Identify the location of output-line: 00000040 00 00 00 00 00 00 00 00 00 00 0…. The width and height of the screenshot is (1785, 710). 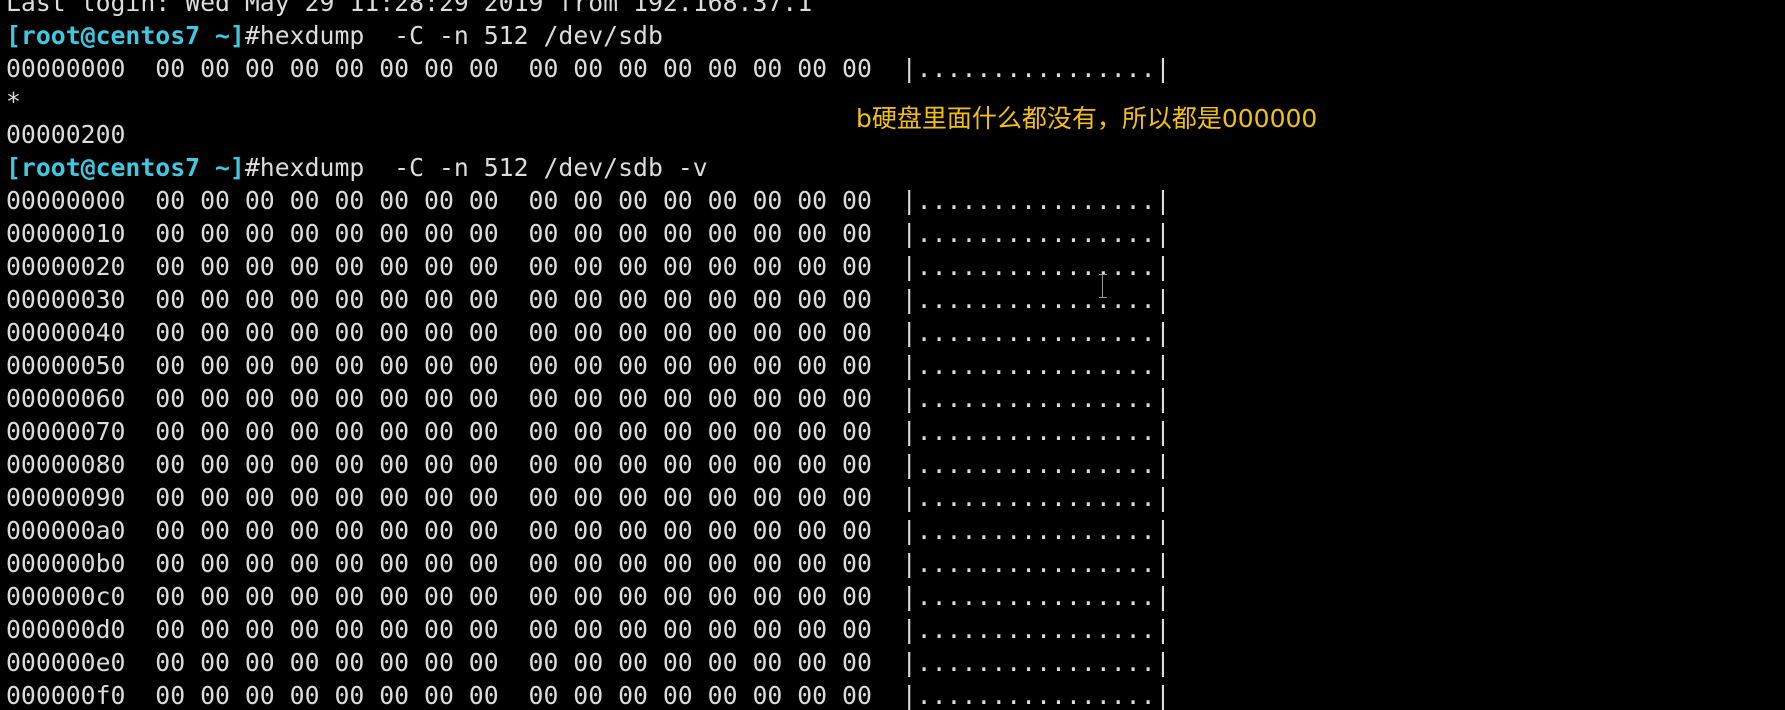
(588, 332).